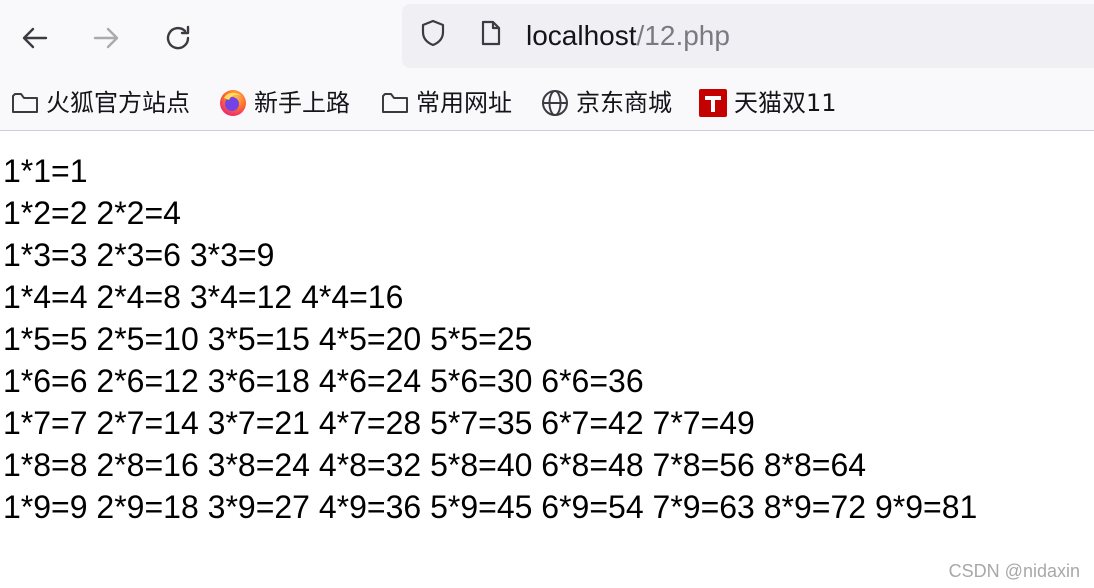 The height and width of the screenshot is (588, 1094). I want to click on bookmarks-toolbar: 火狐官方站点 新手上路 常用网址 京东商城 天猫双11, so click(547, 103).